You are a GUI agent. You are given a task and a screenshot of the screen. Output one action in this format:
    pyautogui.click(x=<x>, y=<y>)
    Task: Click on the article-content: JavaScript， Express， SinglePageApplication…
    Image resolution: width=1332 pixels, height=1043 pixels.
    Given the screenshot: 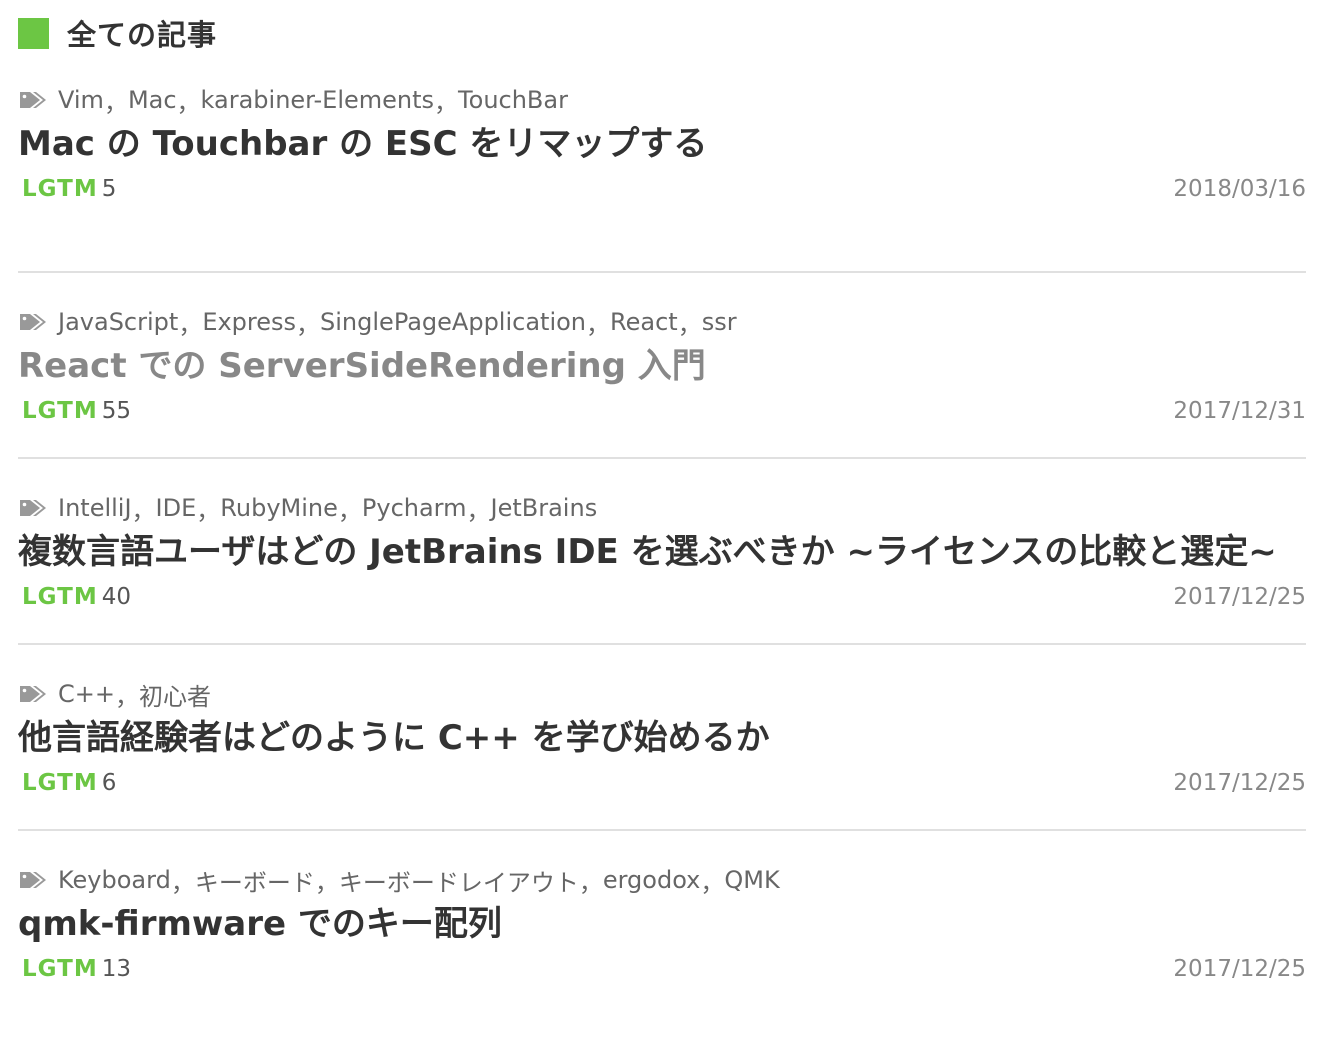 What is the action you would take?
    pyautogui.click(x=662, y=367)
    